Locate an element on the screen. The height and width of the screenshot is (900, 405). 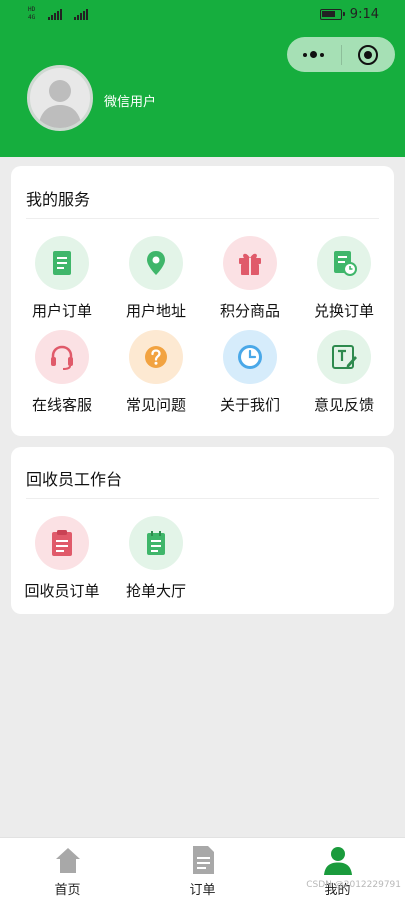
service-about-us: 关于我们 is located at coordinates (250, 373).